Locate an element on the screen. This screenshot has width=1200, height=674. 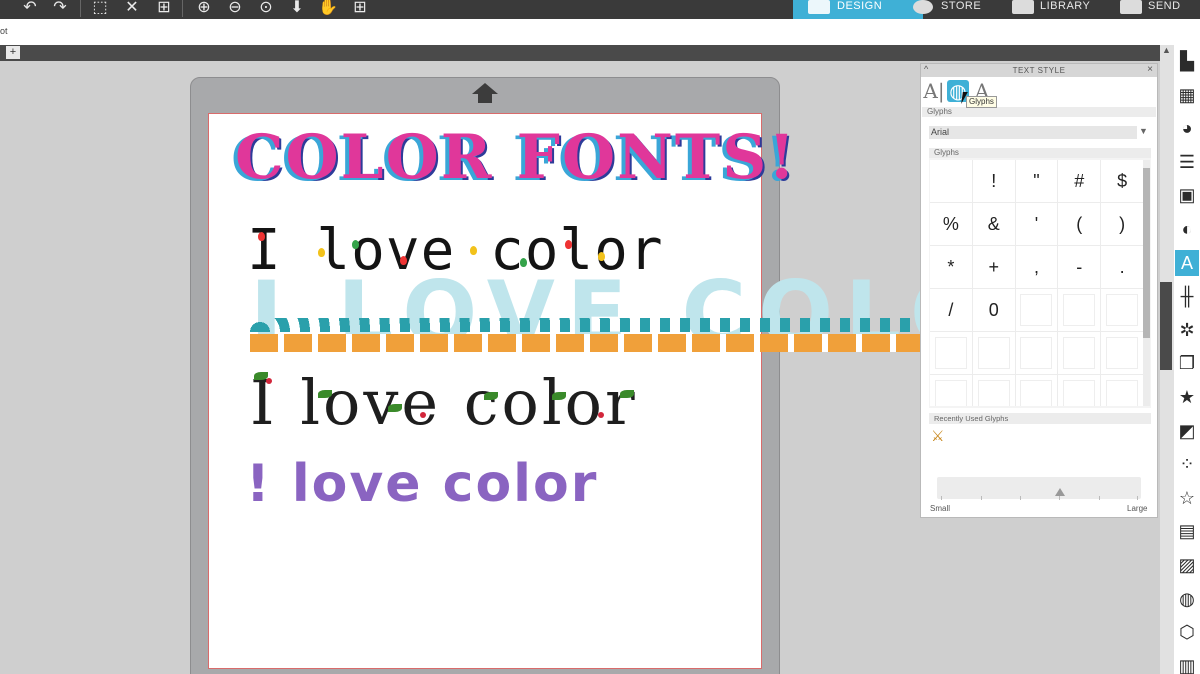
scroll-up-icon: ▲ is located at coordinates (1166, 50).